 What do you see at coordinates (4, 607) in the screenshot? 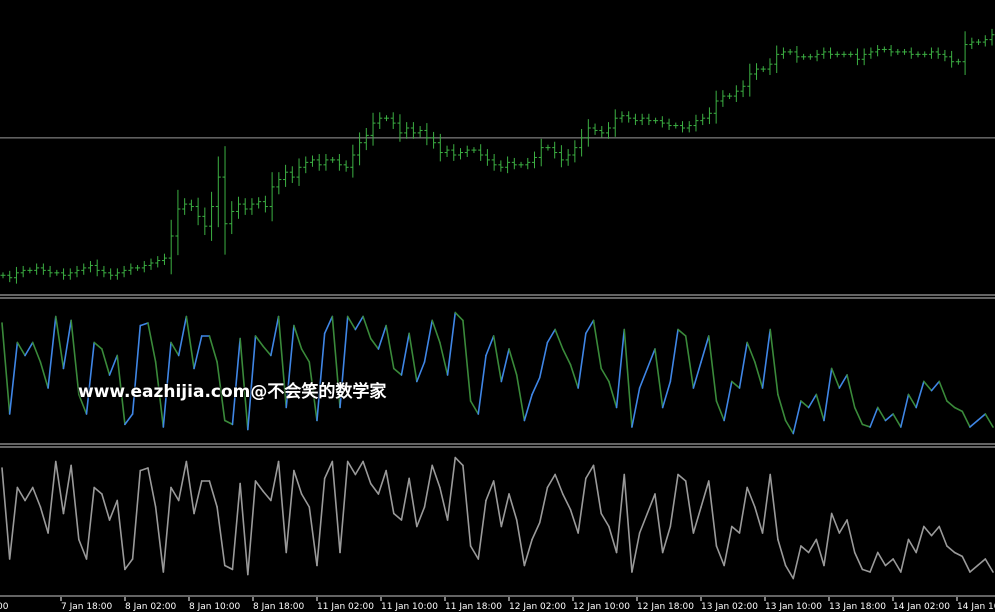
I see `time-axis-label: 00` at bounding box center [4, 607].